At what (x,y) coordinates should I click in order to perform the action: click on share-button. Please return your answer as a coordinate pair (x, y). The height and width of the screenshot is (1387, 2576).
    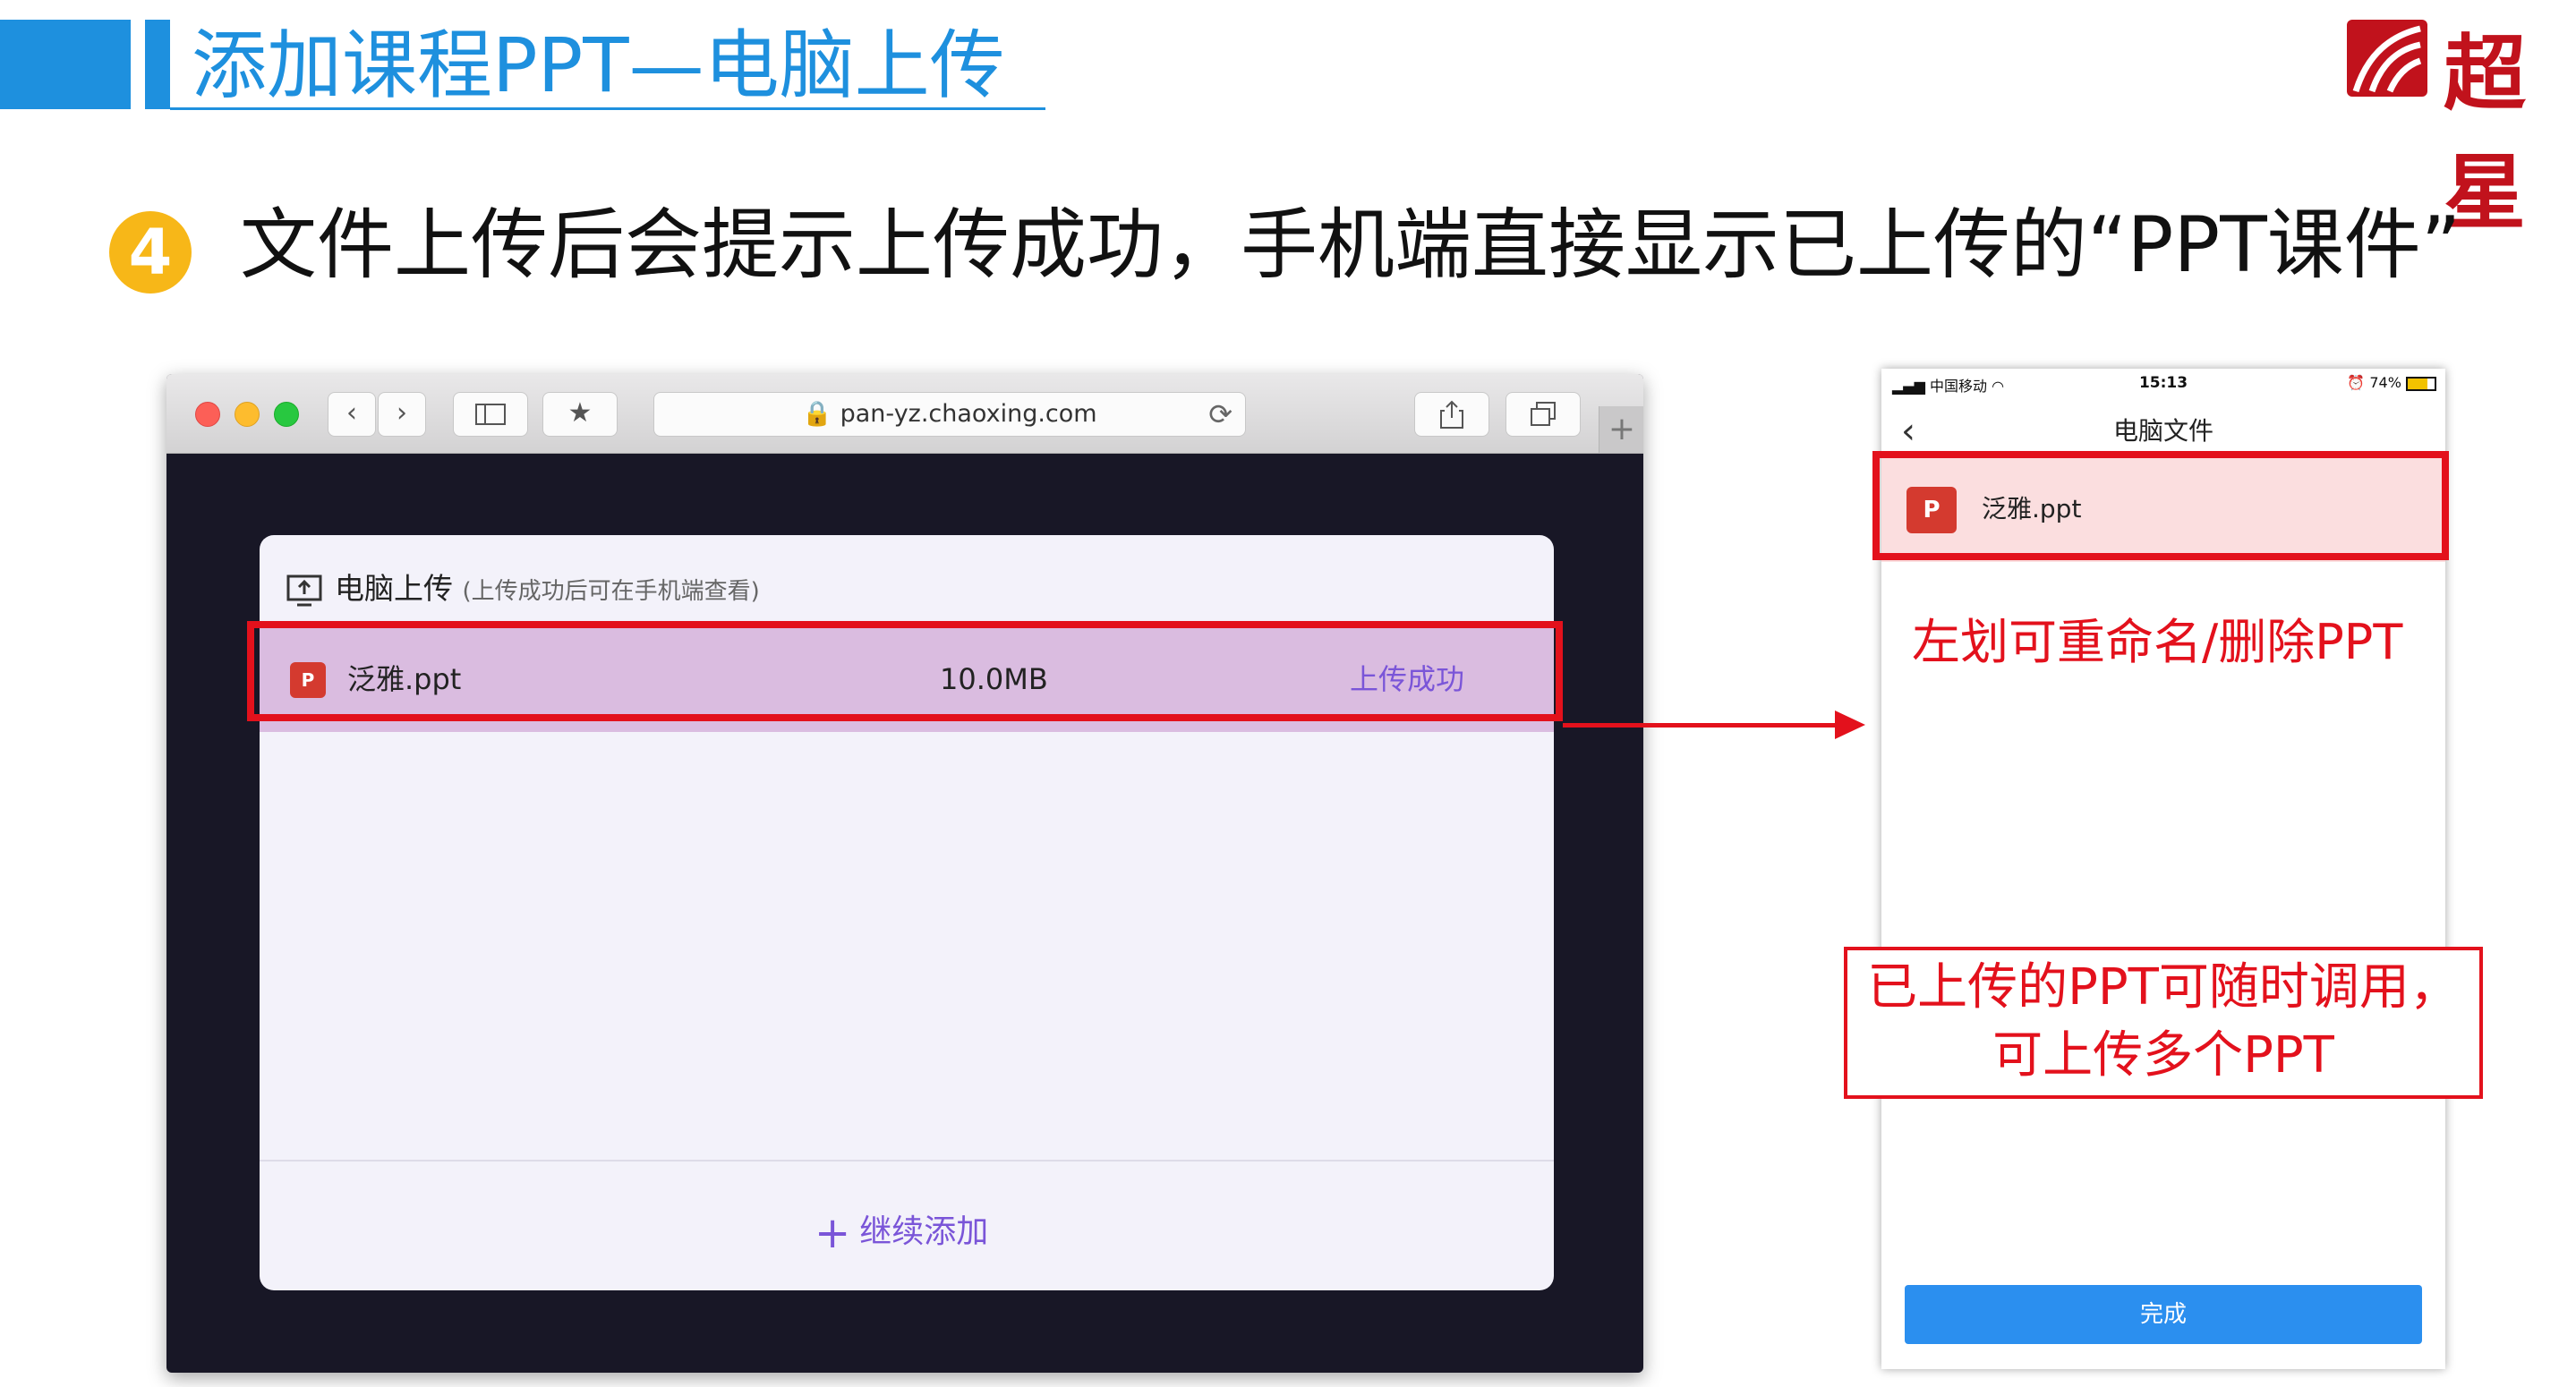
    Looking at the image, I should click on (1451, 415).